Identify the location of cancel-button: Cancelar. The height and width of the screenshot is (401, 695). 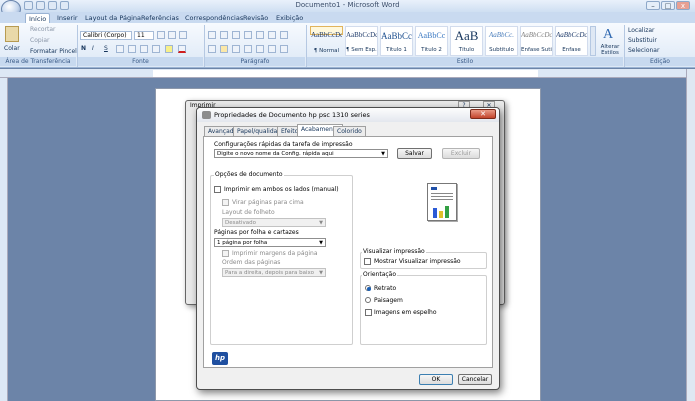
(475, 379).